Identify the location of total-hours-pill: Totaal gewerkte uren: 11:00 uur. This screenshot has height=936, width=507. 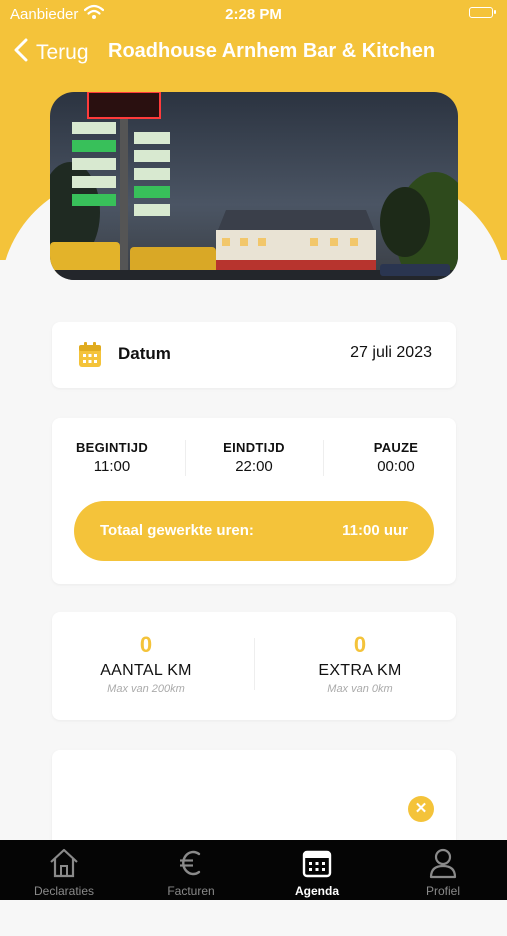
(254, 531).